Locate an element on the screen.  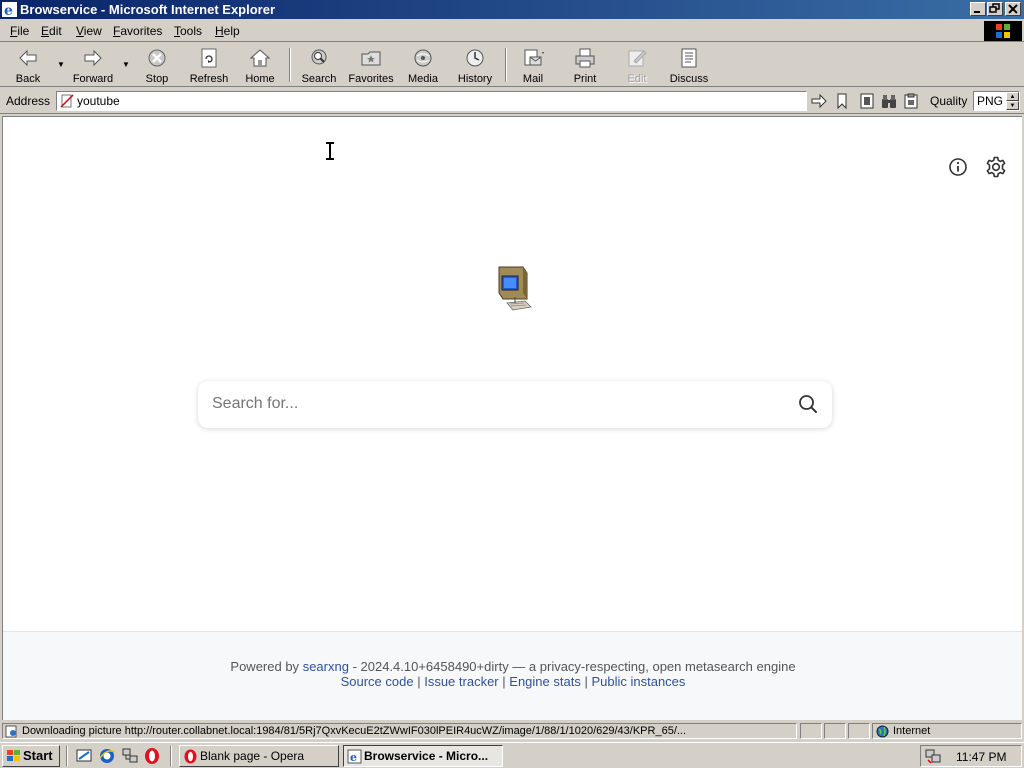
address-bar: Address Quality PNG ▲ ▼ is located at coordinates (512, 101).